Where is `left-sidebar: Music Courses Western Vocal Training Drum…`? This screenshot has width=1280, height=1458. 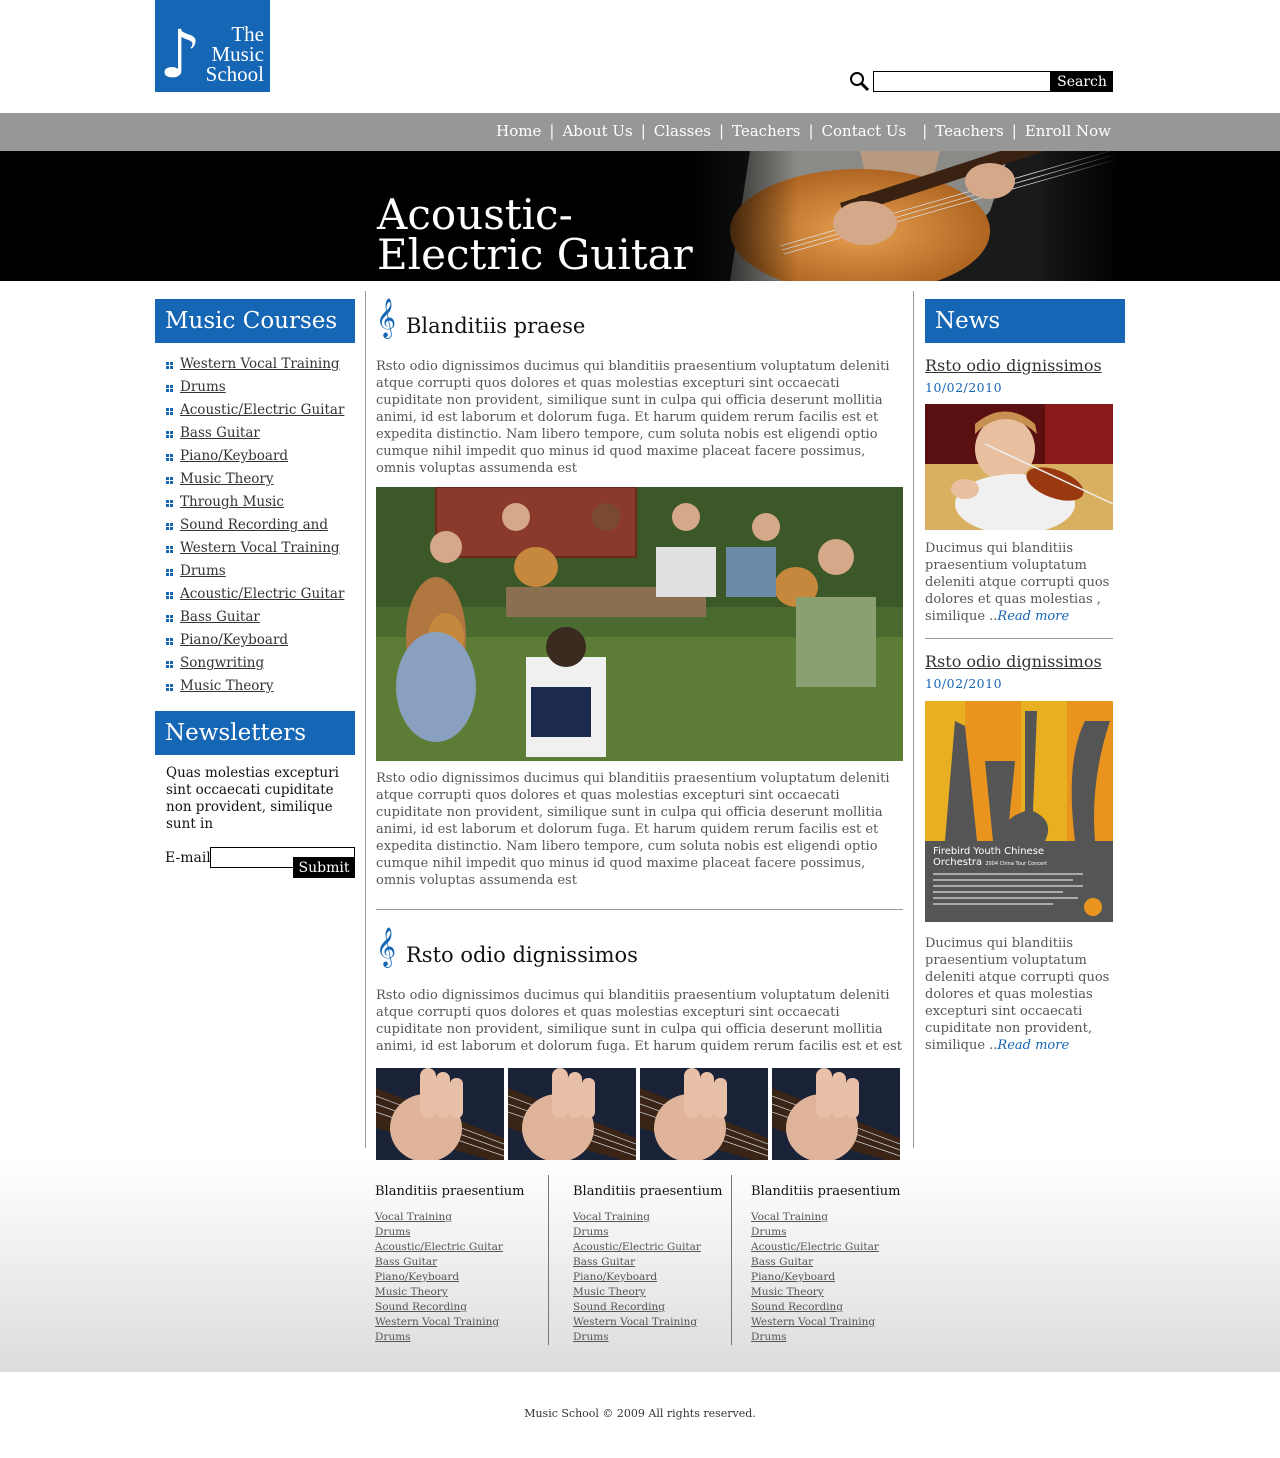
left-sidebar: Music Courses Western Vocal Training Drum… is located at coordinates (255, 588).